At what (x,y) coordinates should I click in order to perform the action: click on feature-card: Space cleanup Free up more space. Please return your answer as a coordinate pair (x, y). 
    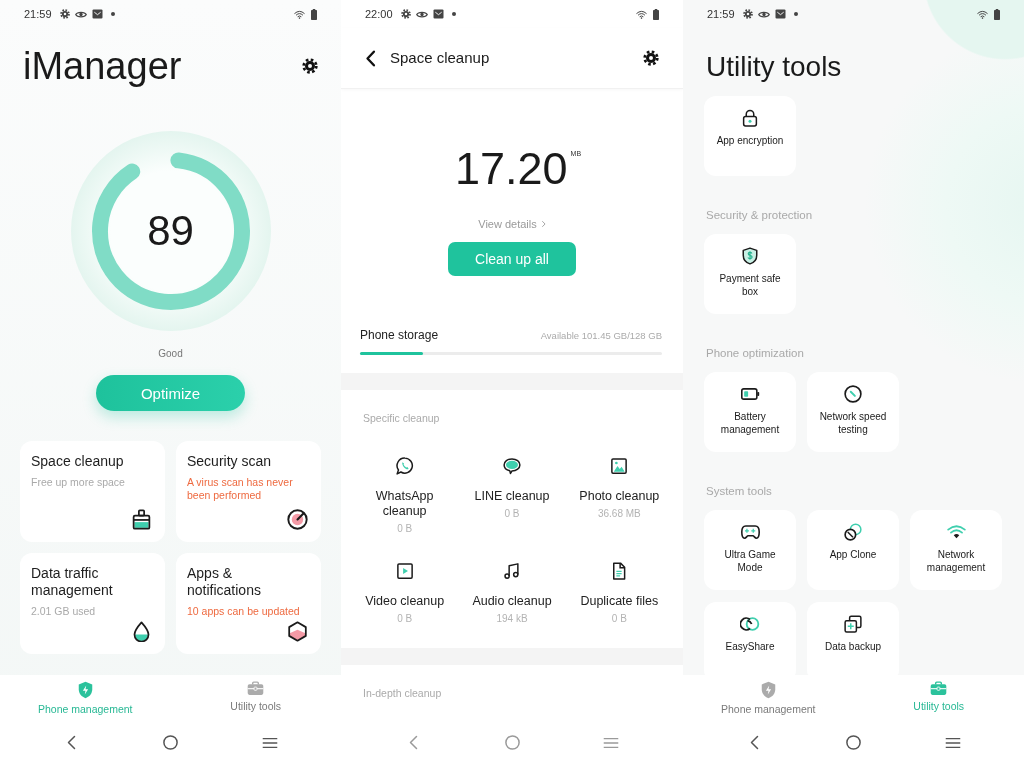
    Looking at the image, I should click on (92, 491).